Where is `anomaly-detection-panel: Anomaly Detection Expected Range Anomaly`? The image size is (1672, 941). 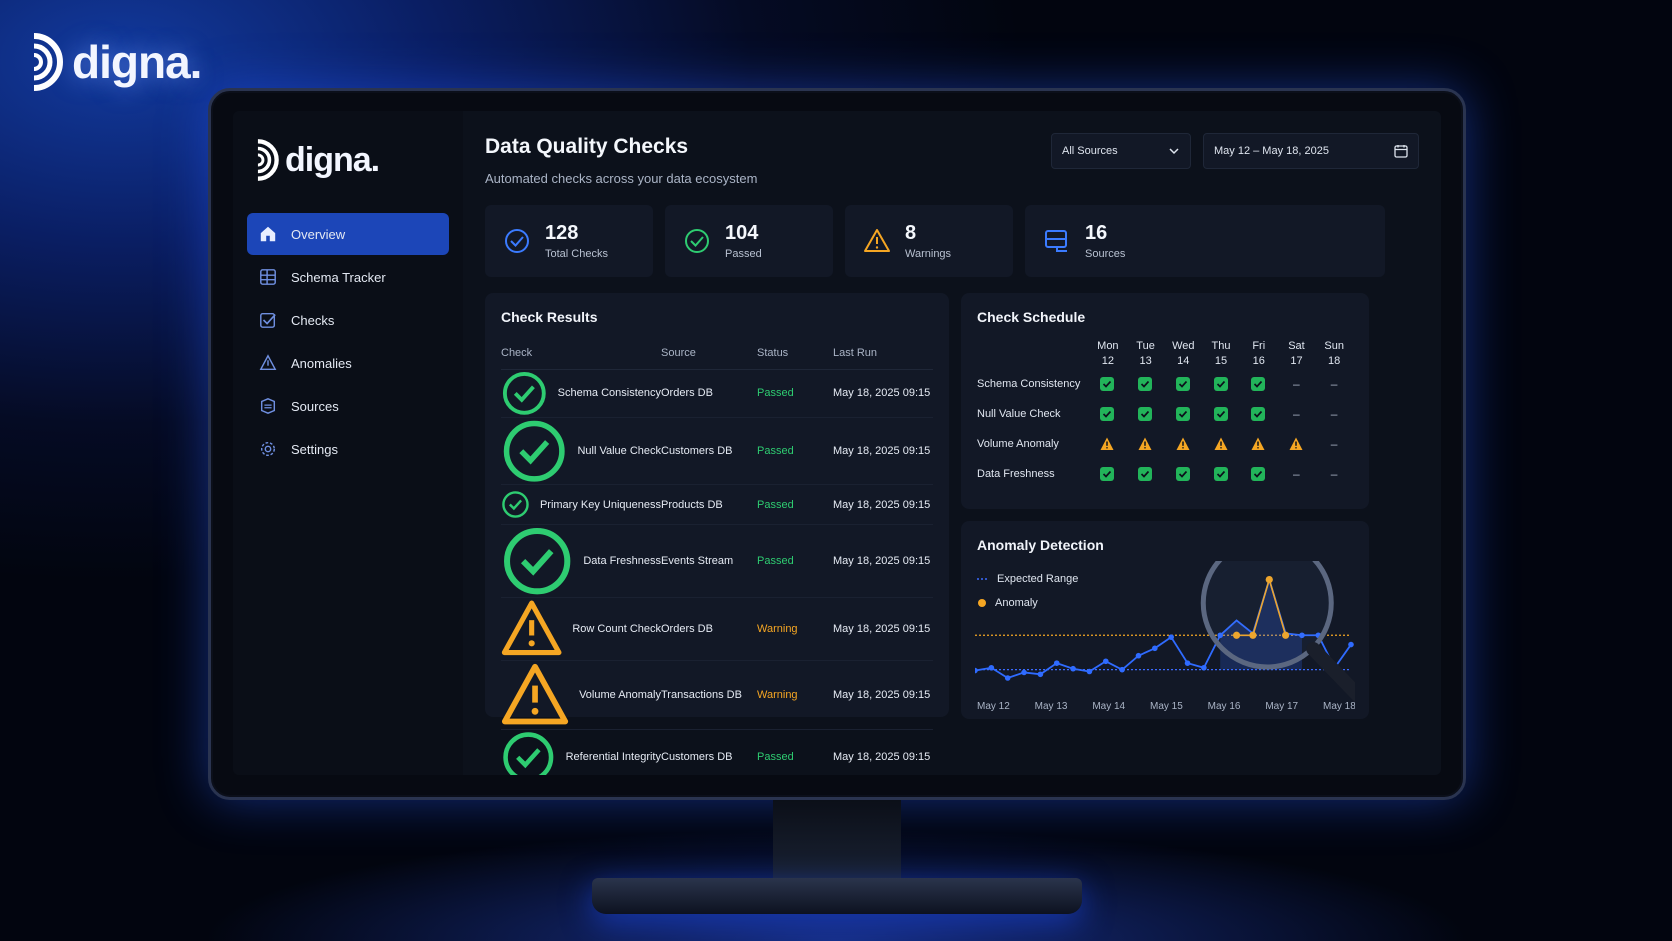 anomaly-detection-panel: Anomaly Detection Expected Range Anomaly is located at coordinates (1165, 620).